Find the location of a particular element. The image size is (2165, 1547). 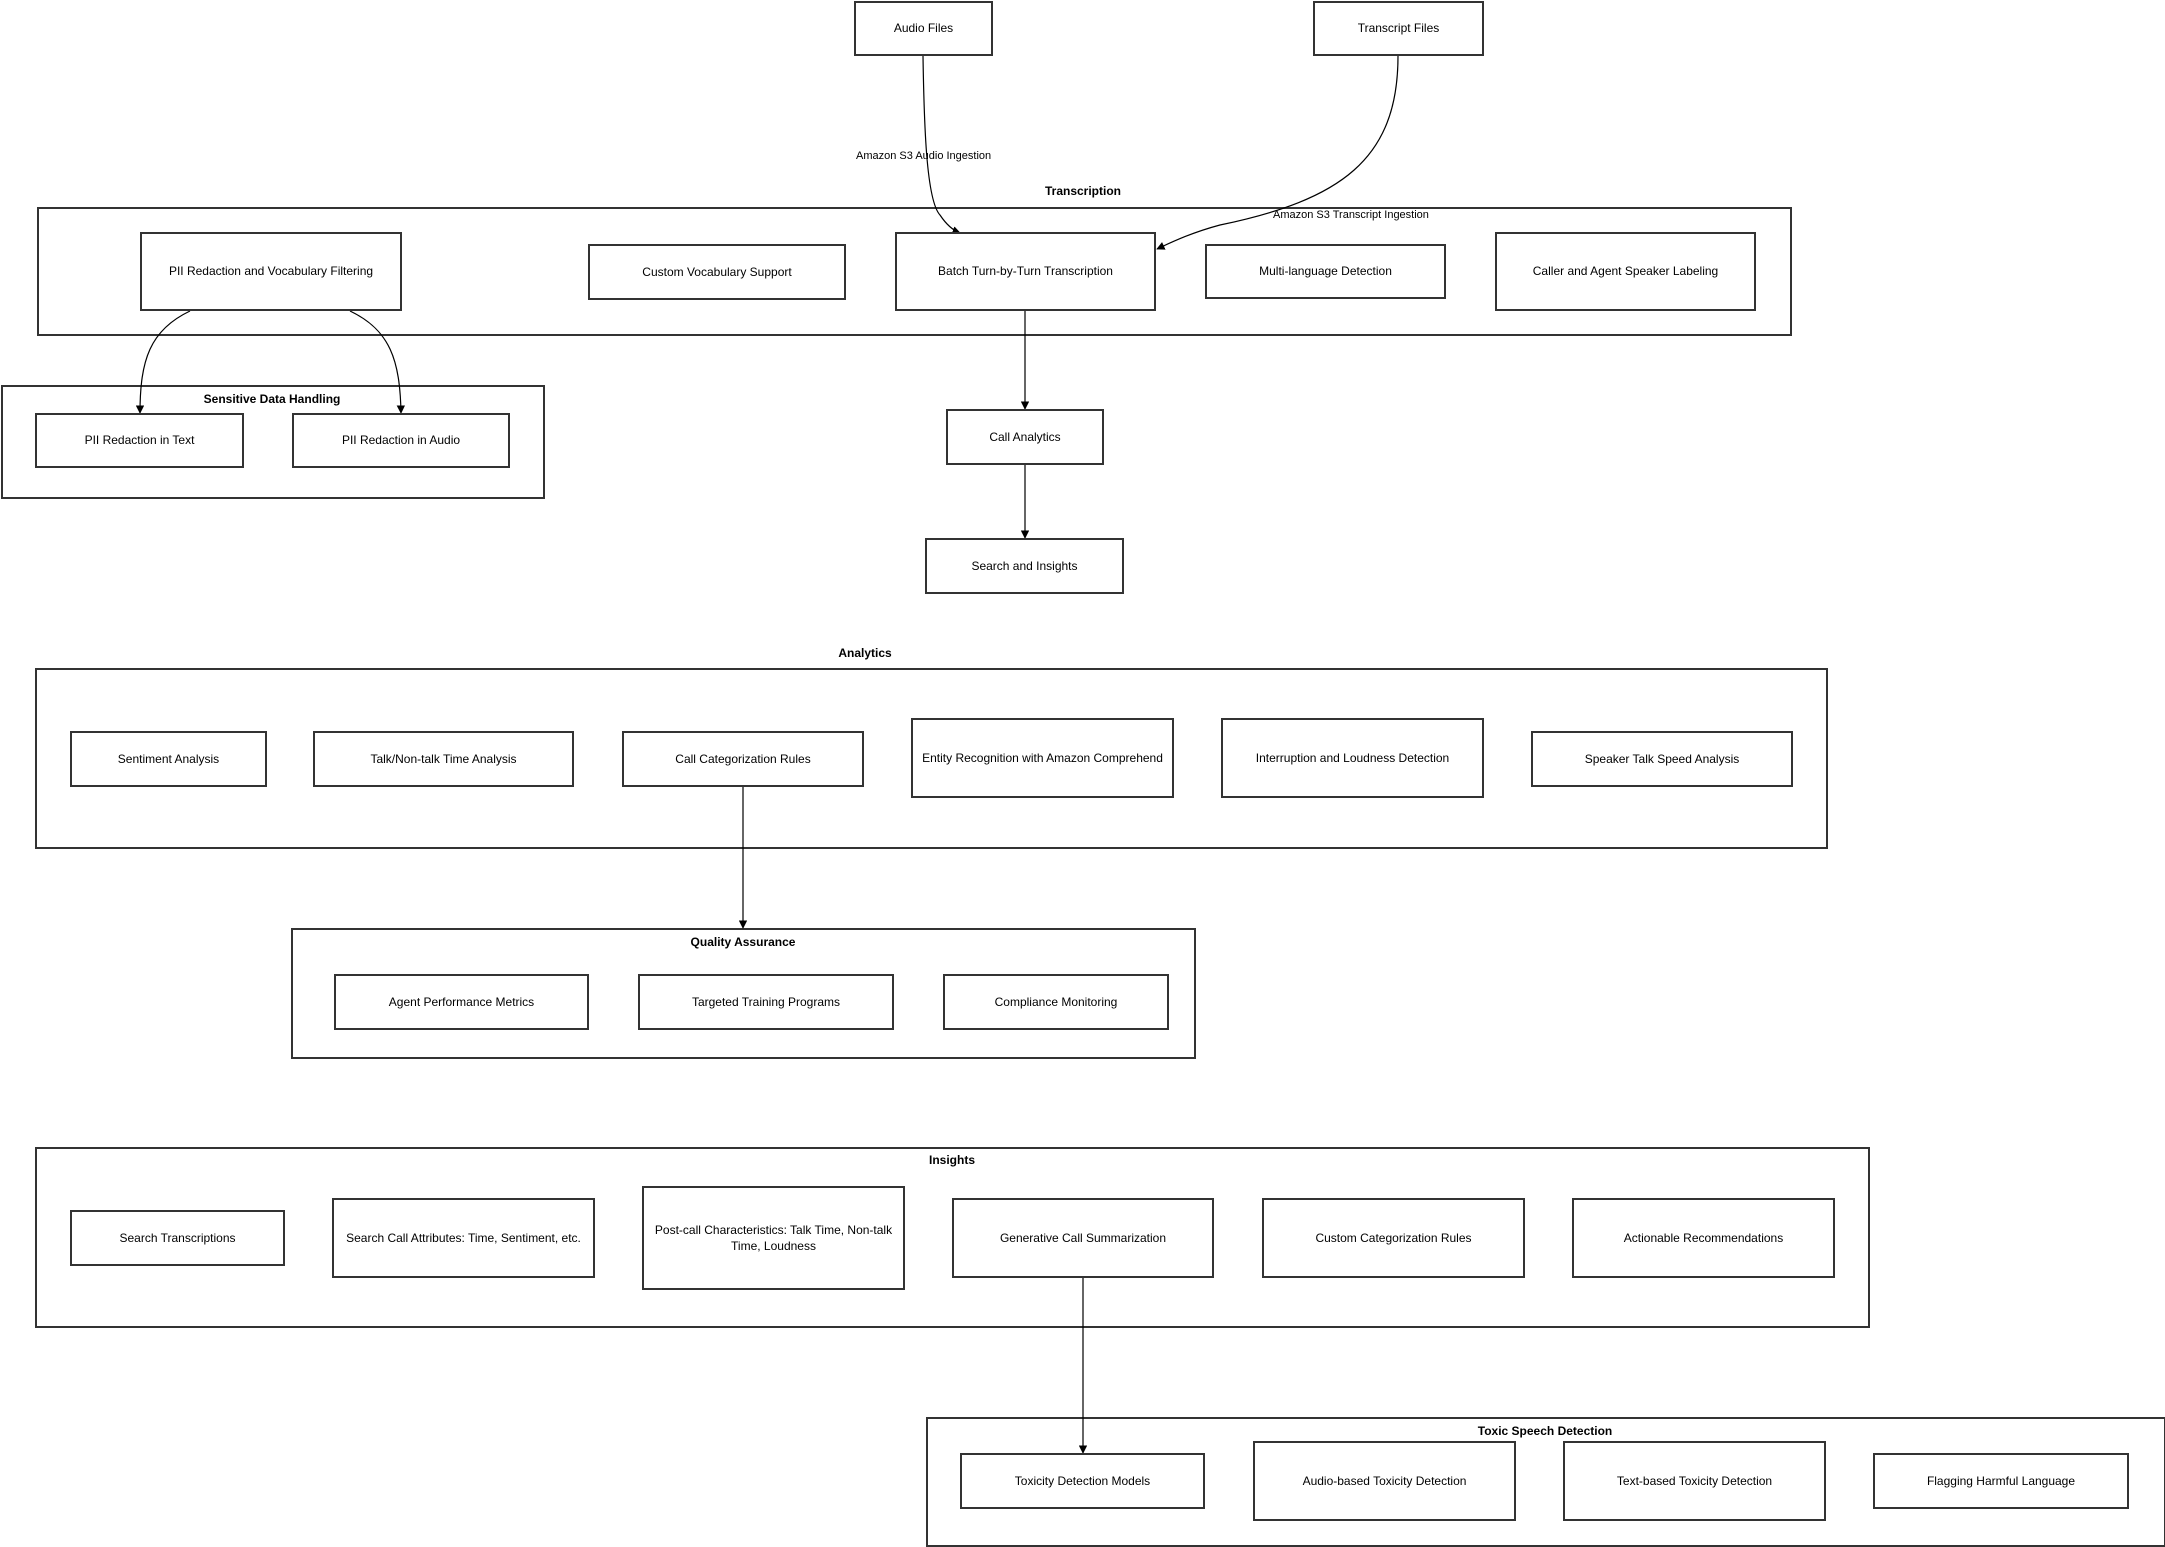

node-batch-transcription: Batch Turn-by-Turn Transcription is located at coordinates (1025, 271).